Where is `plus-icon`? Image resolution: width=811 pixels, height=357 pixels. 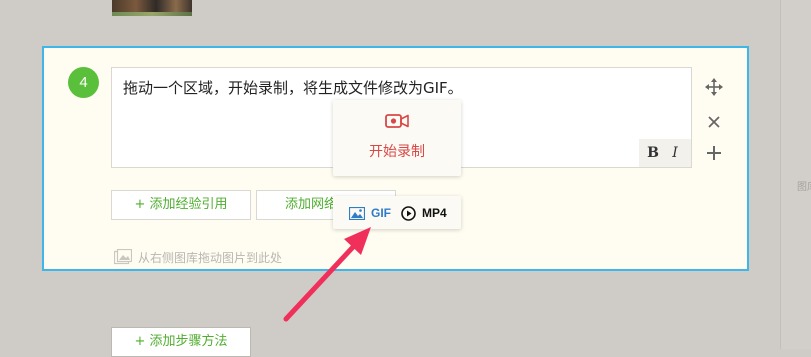
plus-icon is located at coordinates (714, 153).